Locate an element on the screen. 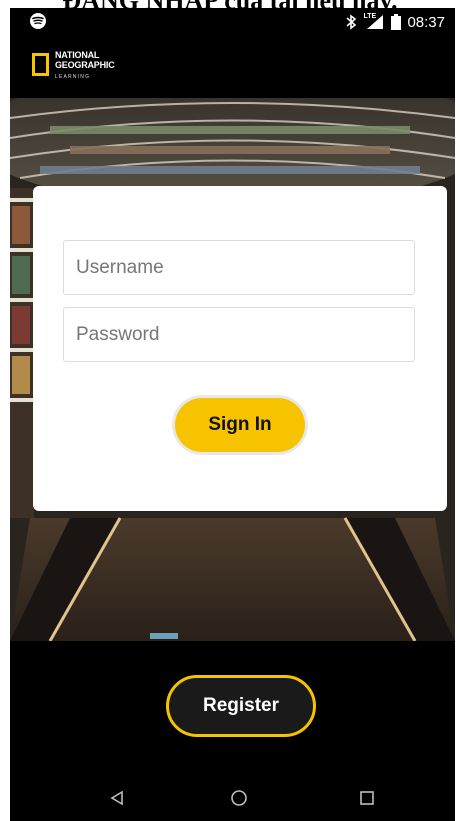 Image resolution: width=460 pixels, height=821 pixels. signal-icon: LTE is located at coordinates (374, 21).